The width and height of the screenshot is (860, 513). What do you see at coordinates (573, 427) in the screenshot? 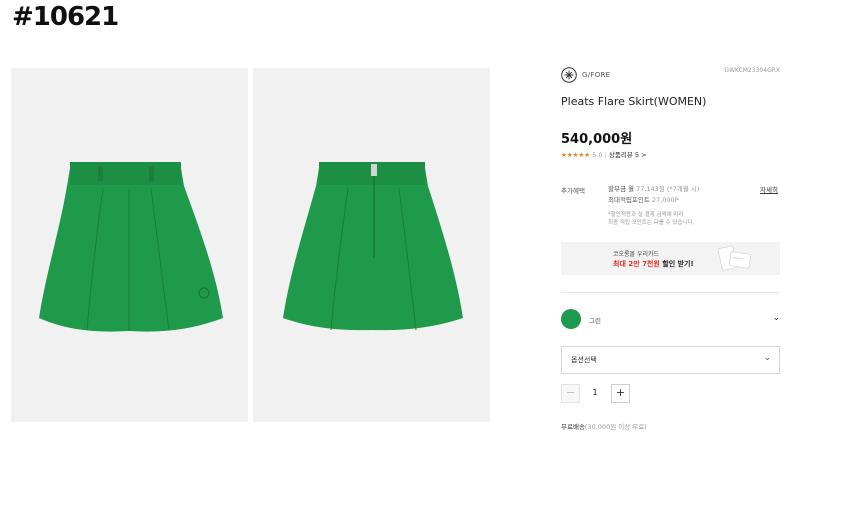
I see `shipping-label: 무료배송` at bounding box center [573, 427].